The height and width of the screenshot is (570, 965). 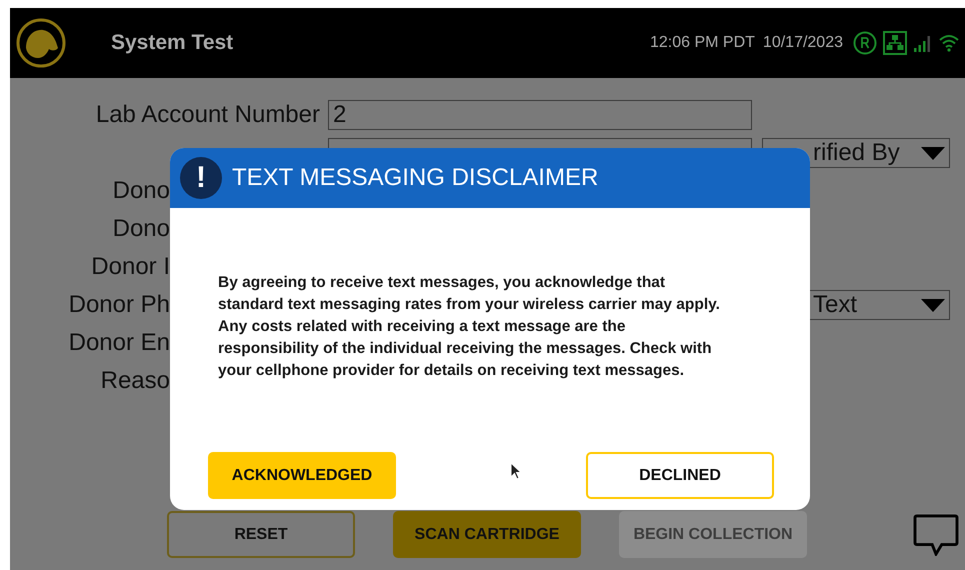 I want to click on dialog-button: ACKNOWLEDGED, so click(x=302, y=475).